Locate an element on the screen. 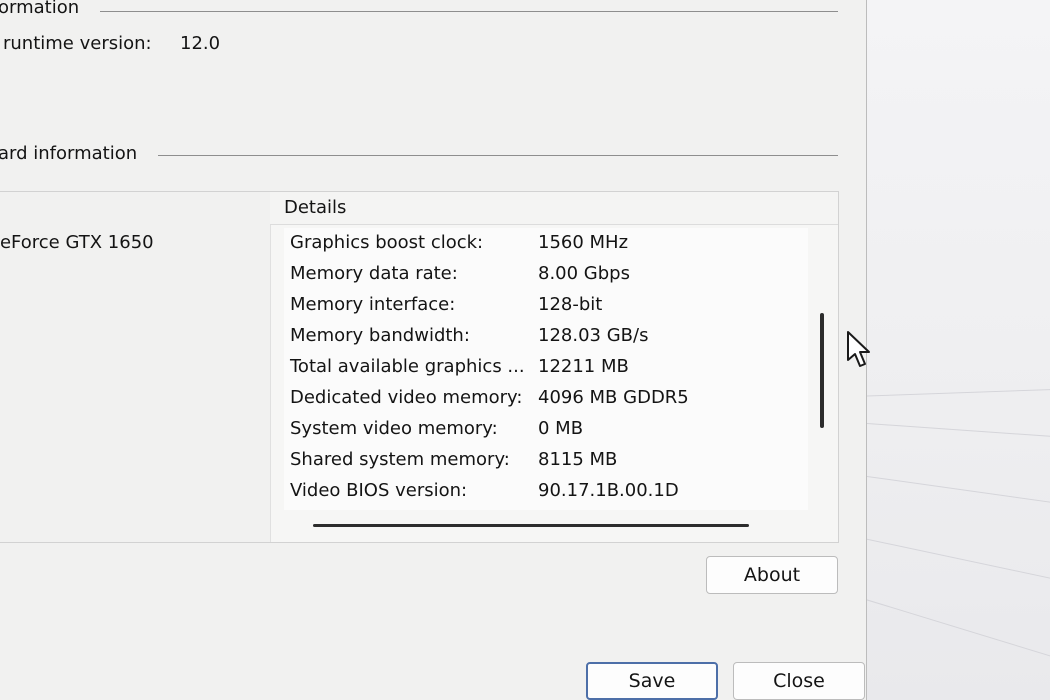 The height and width of the screenshot is (700, 1050). details-row-label: Shared system memory: is located at coordinates (400, 459).